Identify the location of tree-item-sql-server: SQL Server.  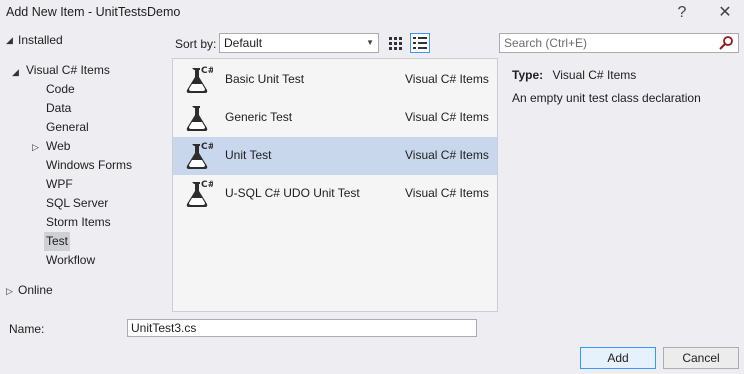
(77, 203).